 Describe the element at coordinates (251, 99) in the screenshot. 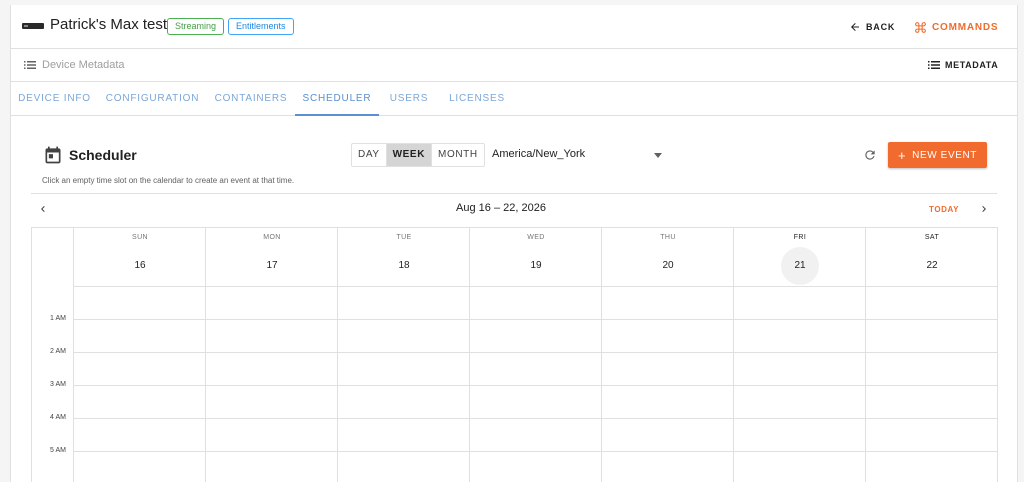

I see `tab-containers: CONTAINERS` at that location.